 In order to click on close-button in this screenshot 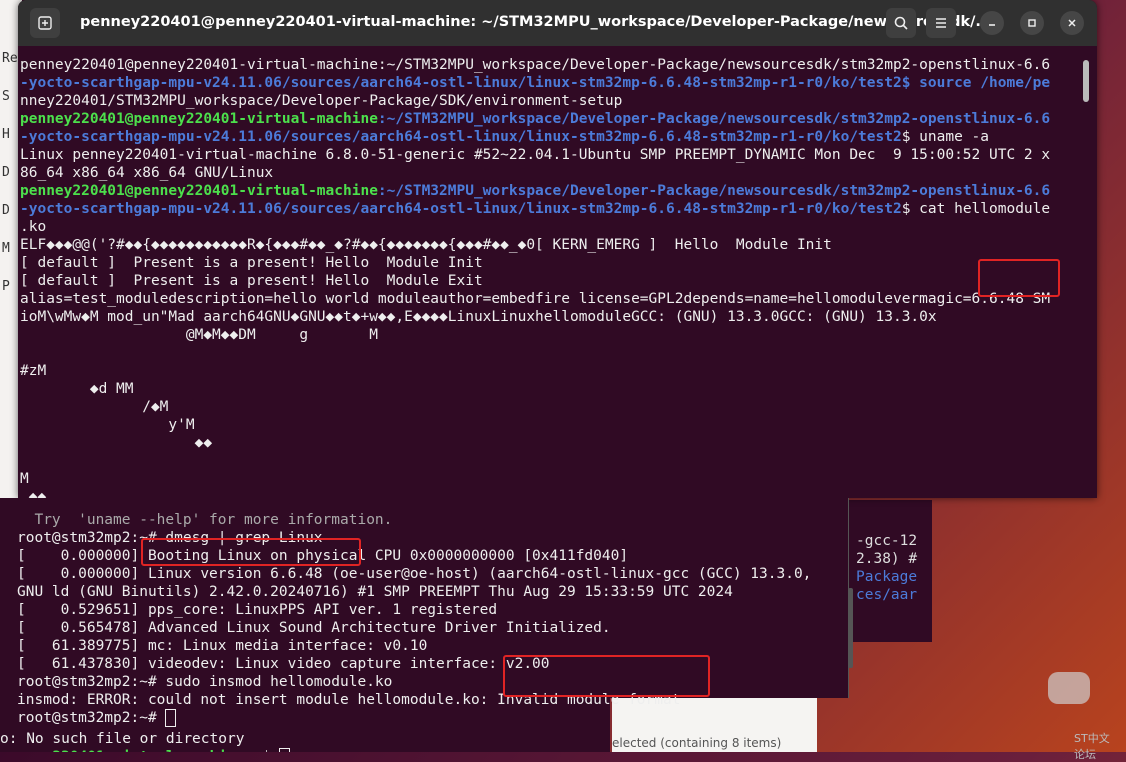, I will do `click(1072, 23)`.